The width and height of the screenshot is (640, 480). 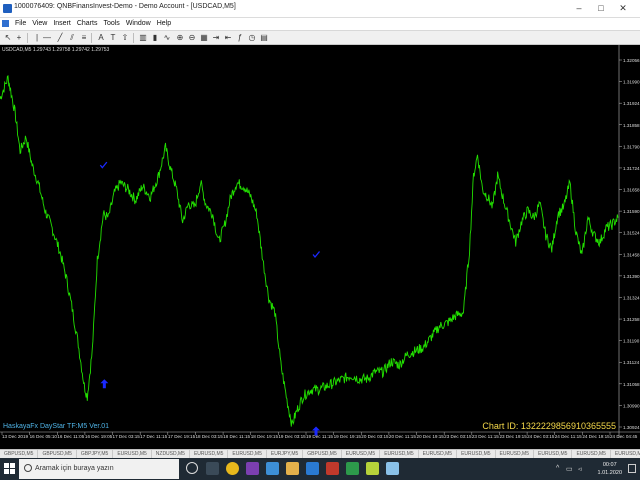 I want to click on line-chart-icon: ∿, so click(x=167, y=38).